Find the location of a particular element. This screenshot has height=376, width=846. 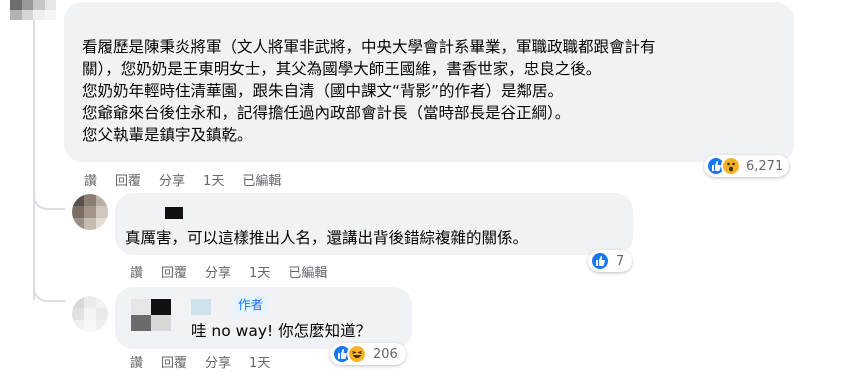

reply-1-share-link: 分享 is located at coordinates (218, 271).